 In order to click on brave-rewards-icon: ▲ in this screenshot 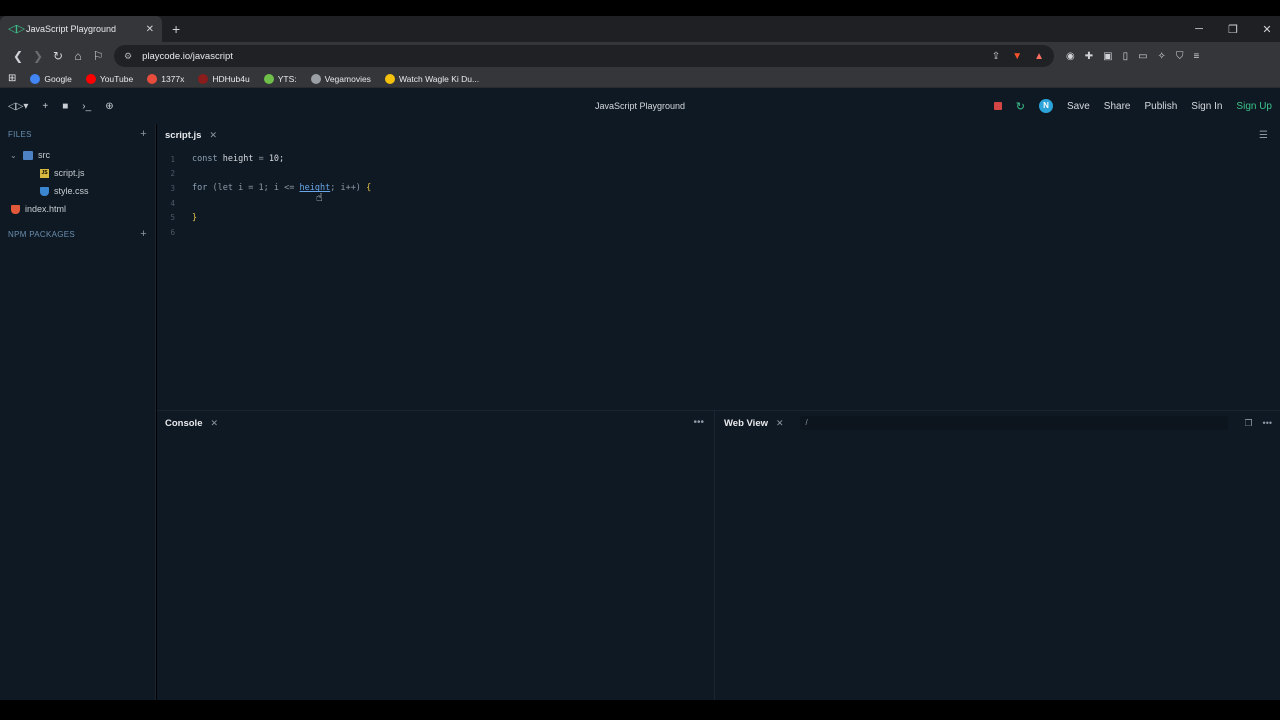, I will do `click(1039, 56)`.